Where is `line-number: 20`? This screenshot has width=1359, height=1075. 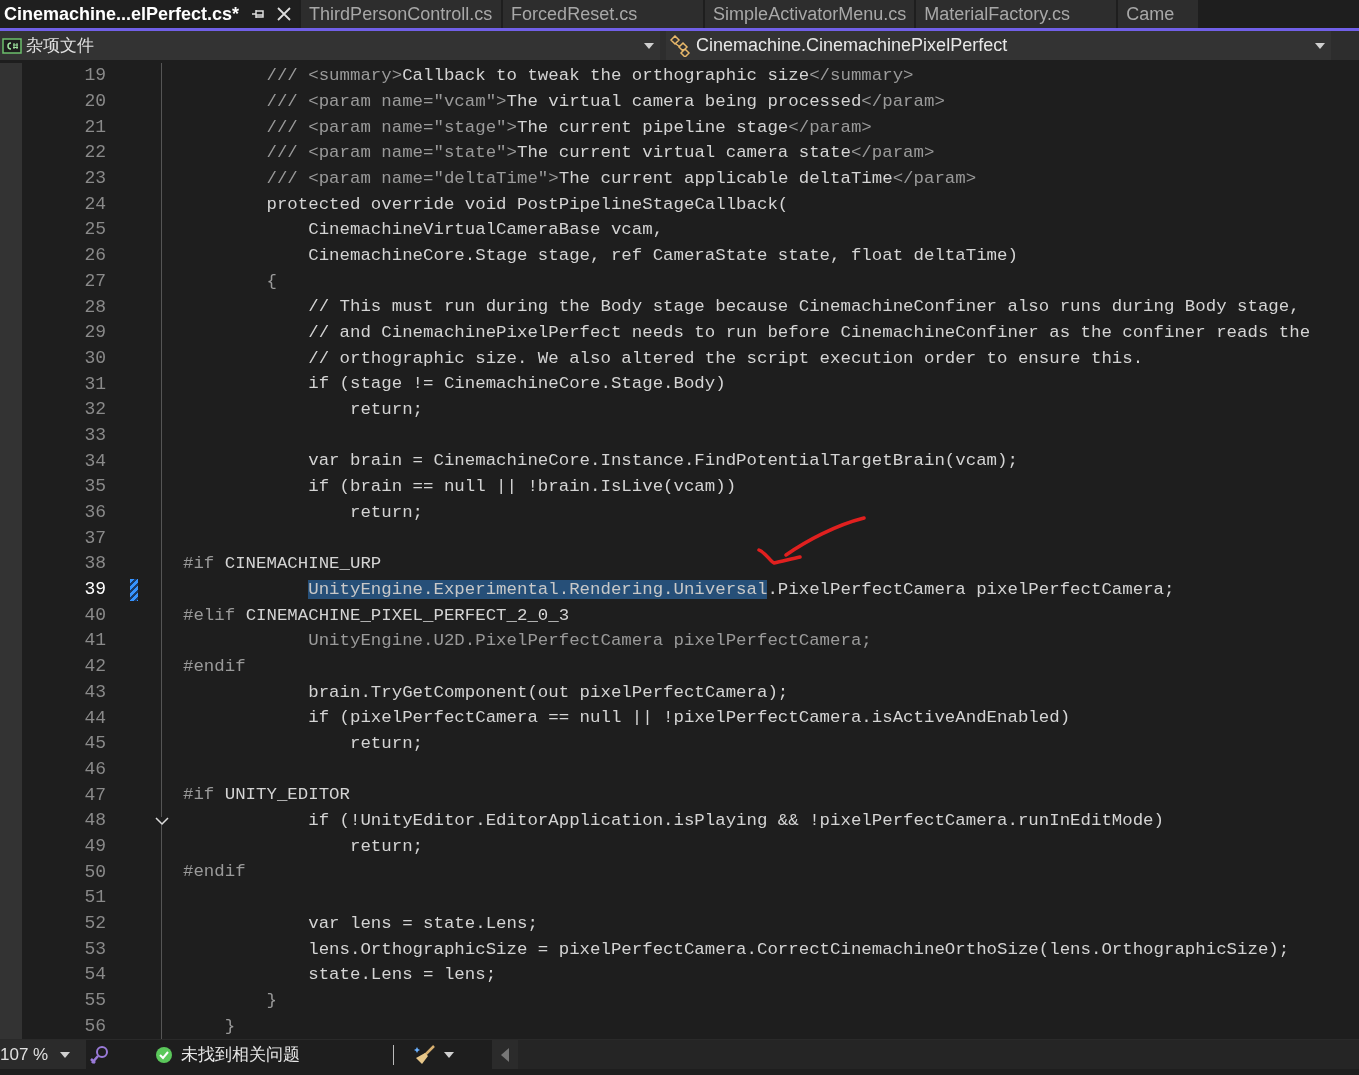
line-number: 20 is located at coordinates (94, 102).